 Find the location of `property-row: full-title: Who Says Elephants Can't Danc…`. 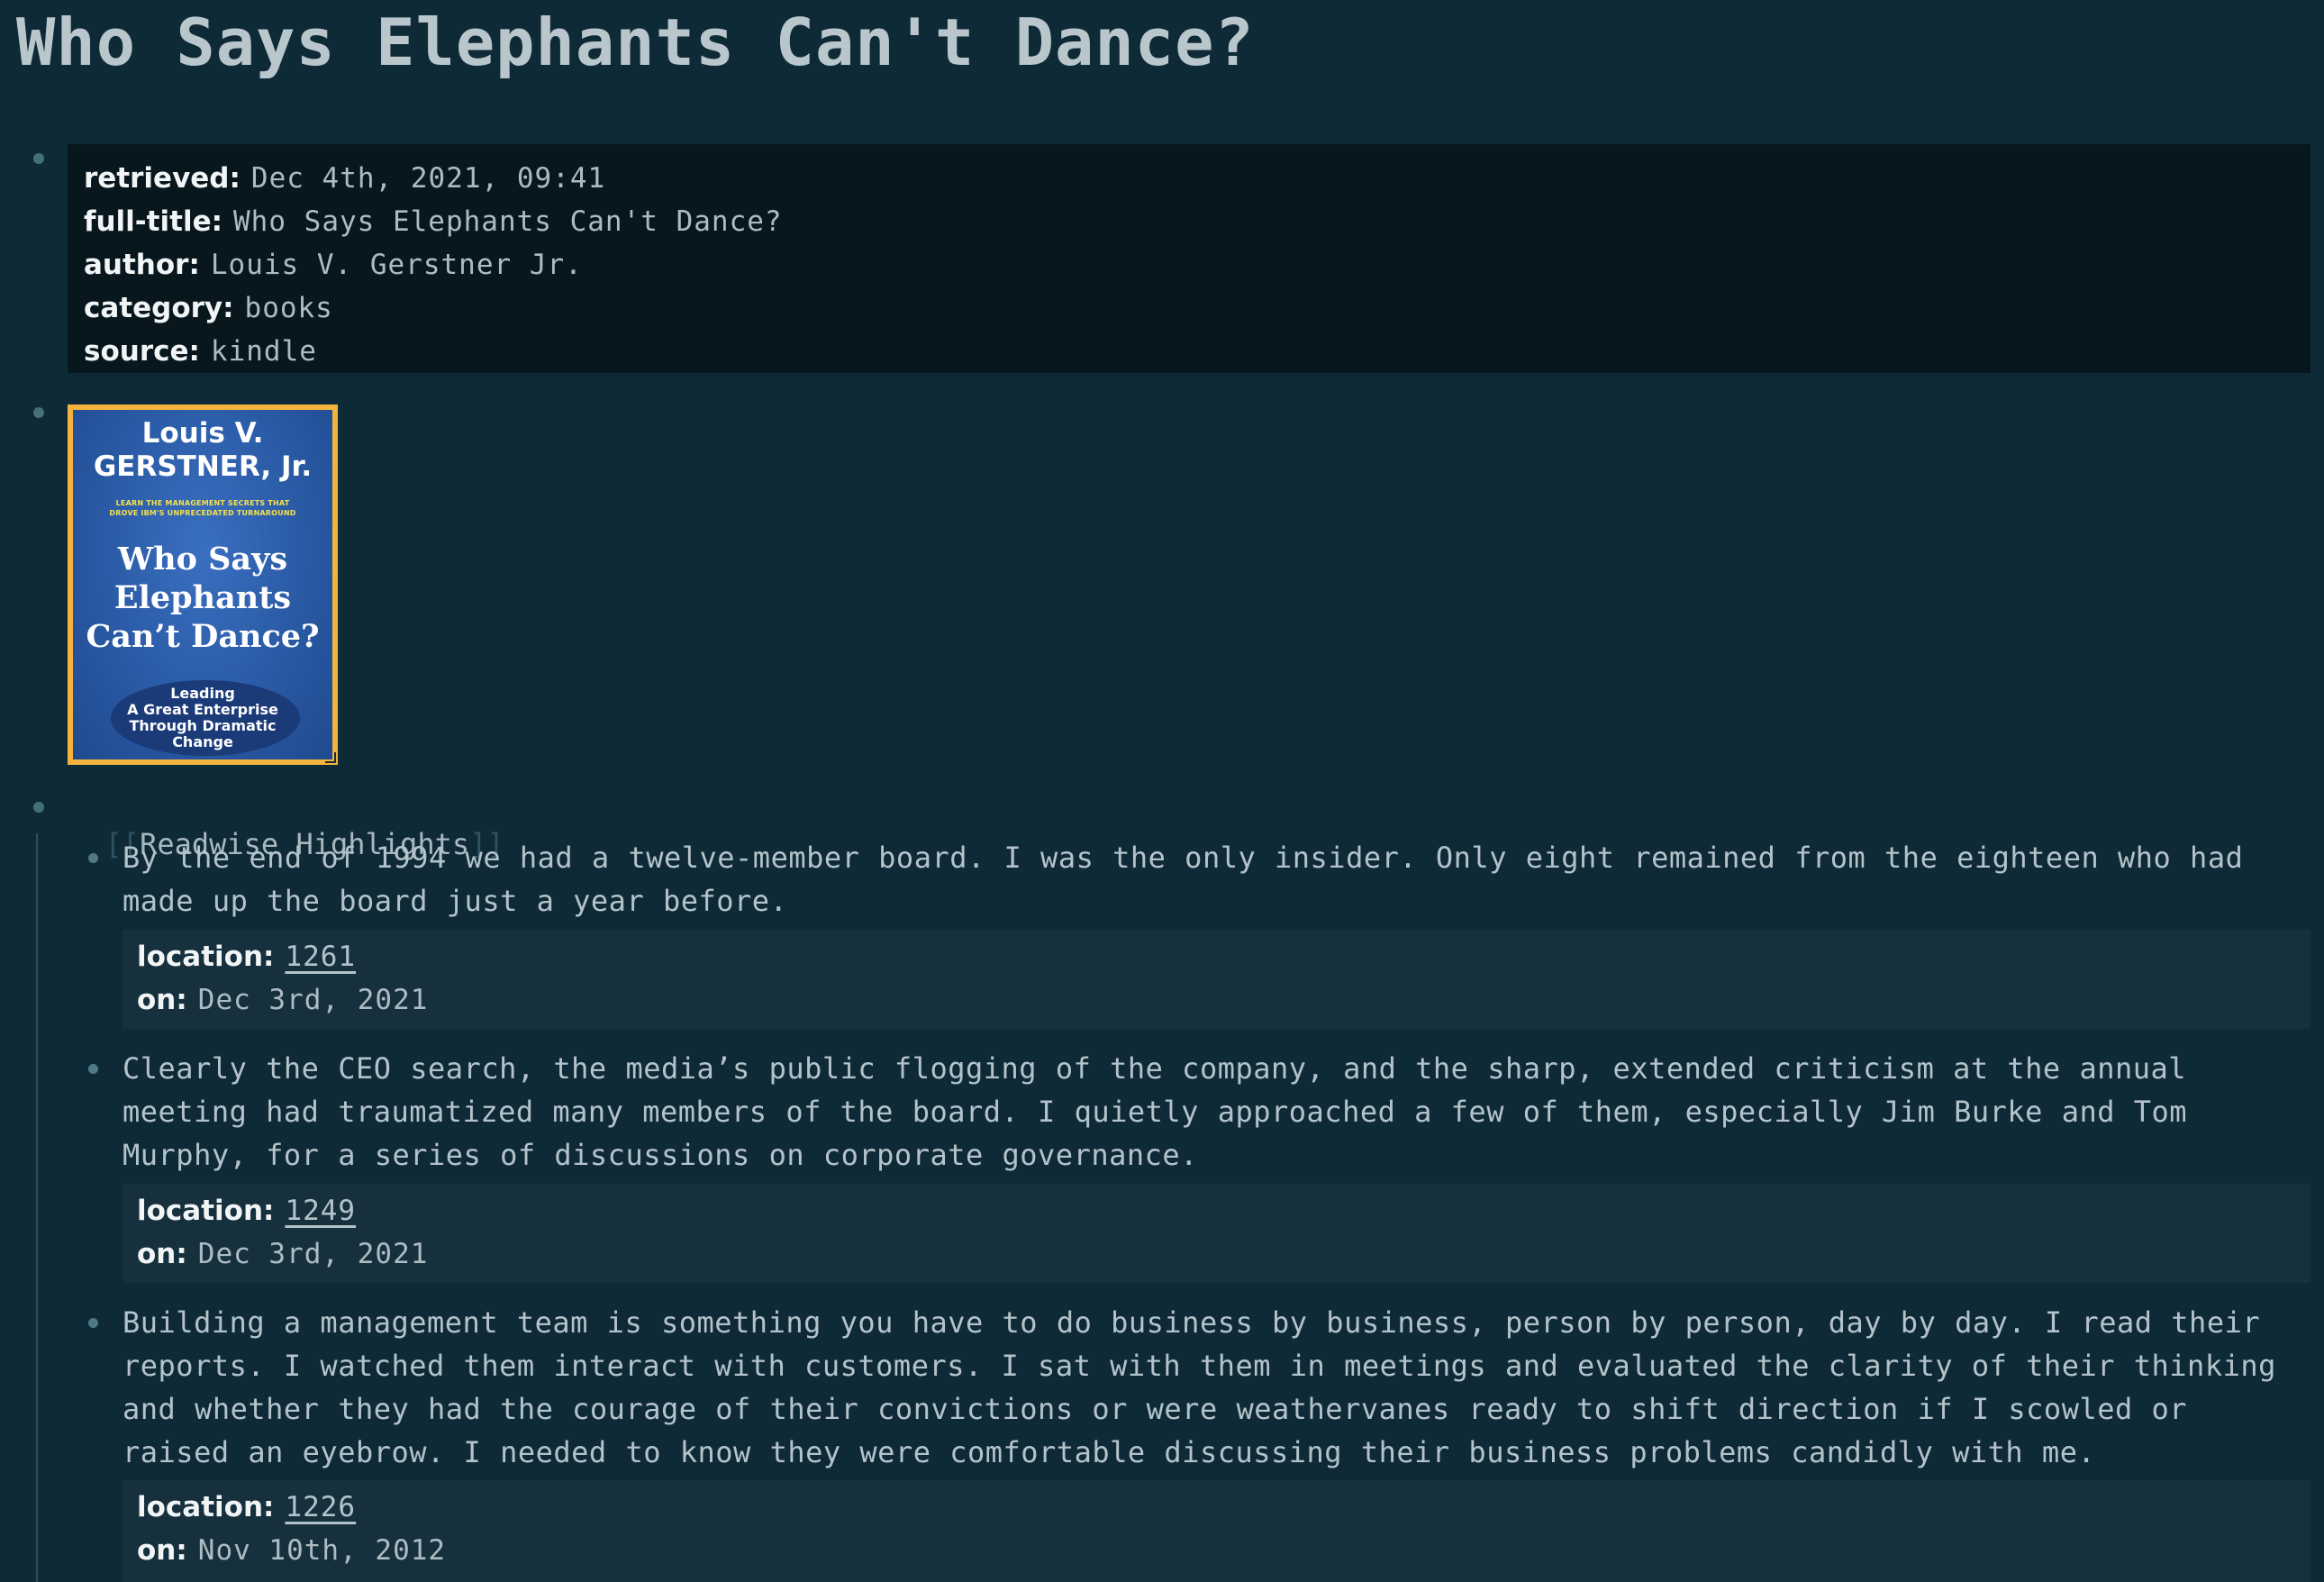

property-row: full-title: Who Says Elephants Can't Danc… is located at coordinates (1189, 221).